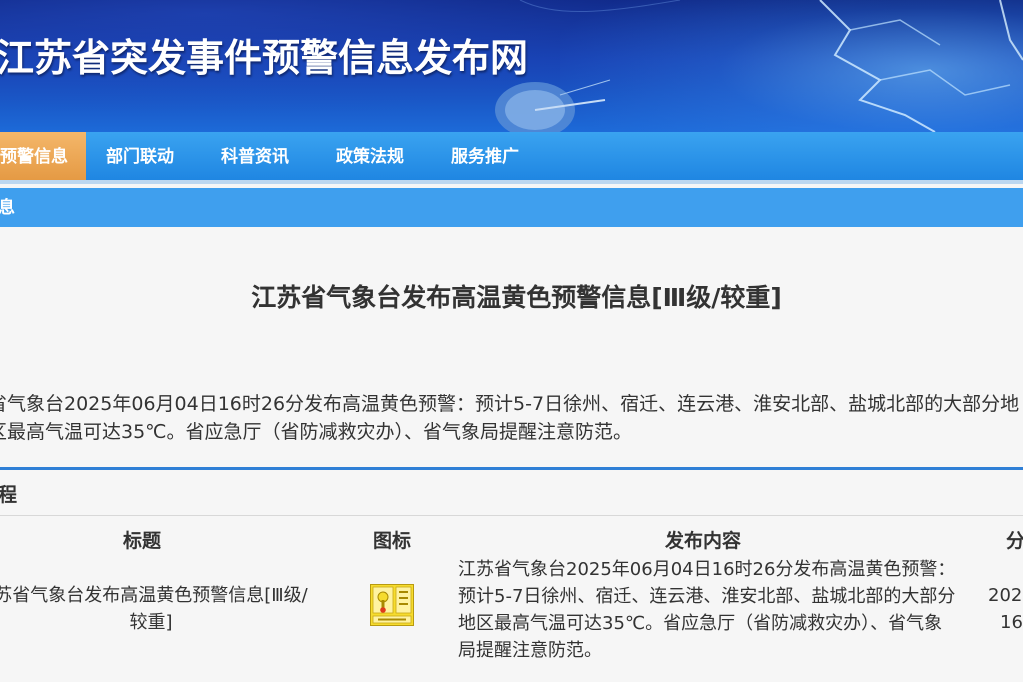  What do you see at coordinates (9, 495) in the screenshot?
I see `process-heading: 程` at bounding box center [9, 495].